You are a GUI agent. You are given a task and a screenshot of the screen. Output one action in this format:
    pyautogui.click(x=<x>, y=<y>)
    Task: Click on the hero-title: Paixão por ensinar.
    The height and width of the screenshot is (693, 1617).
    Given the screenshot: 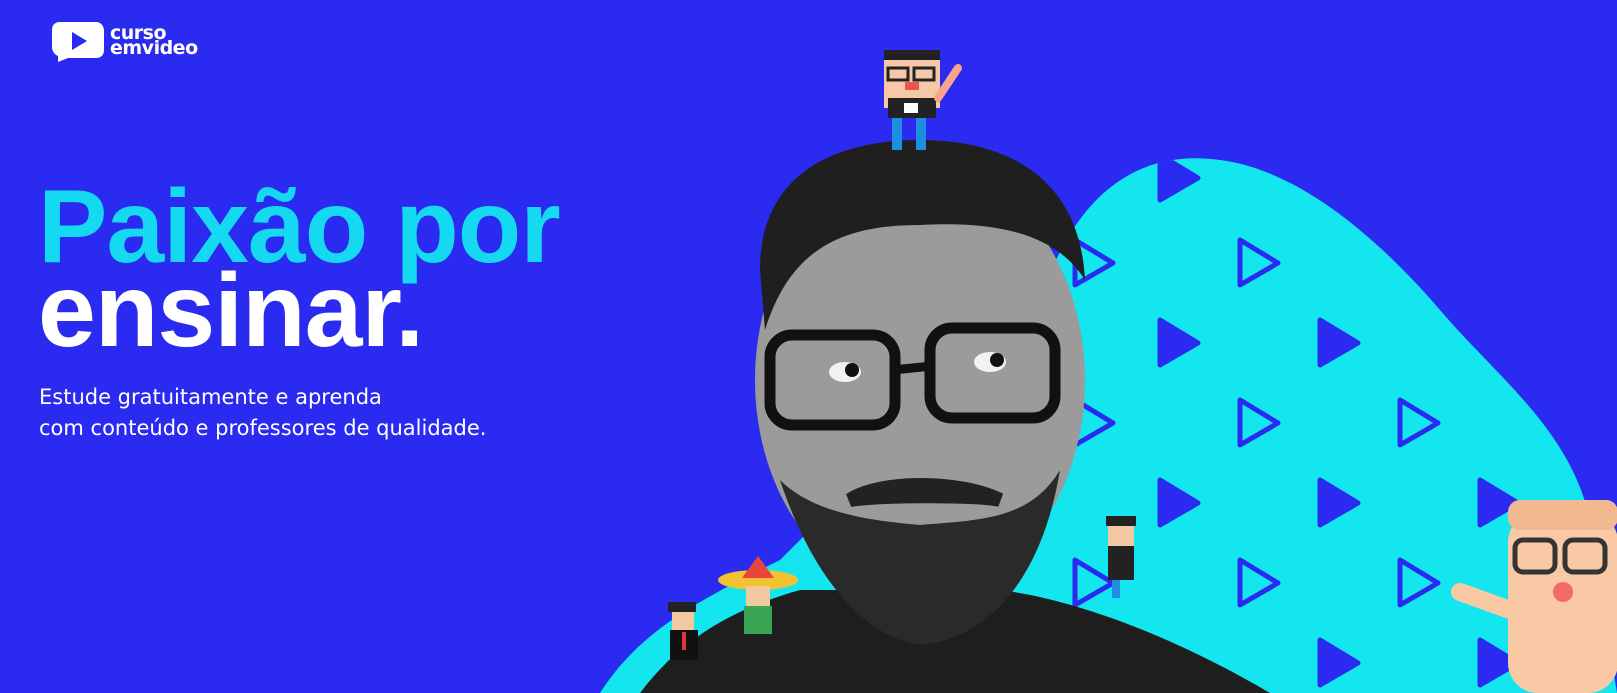 What is the action you would take?
    pyautogui.click(x=299, y=269)
    